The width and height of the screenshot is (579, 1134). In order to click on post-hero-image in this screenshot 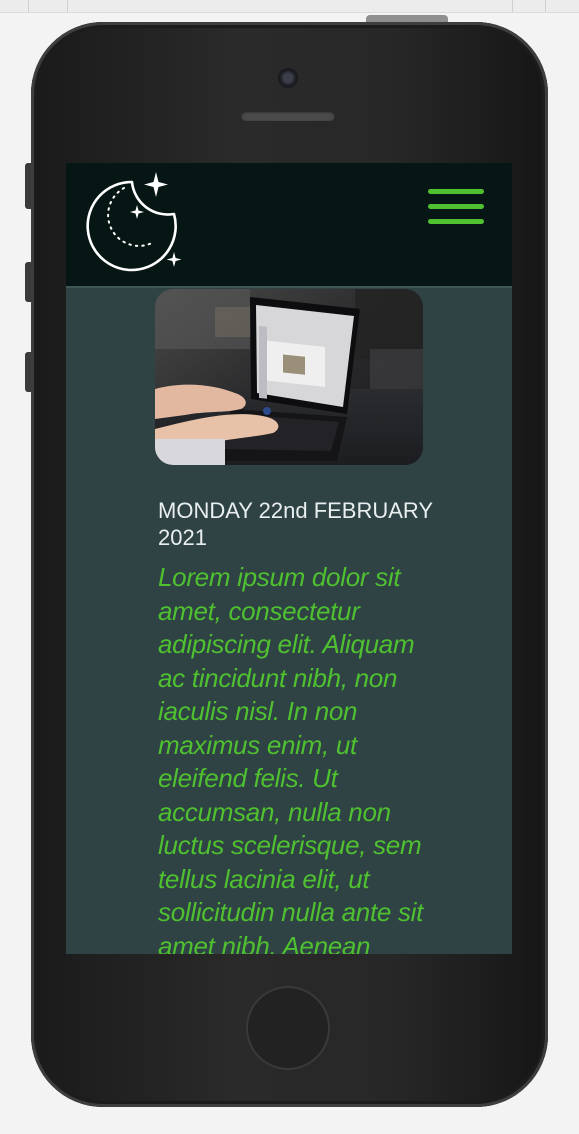, I will do `click(289, 377)`.